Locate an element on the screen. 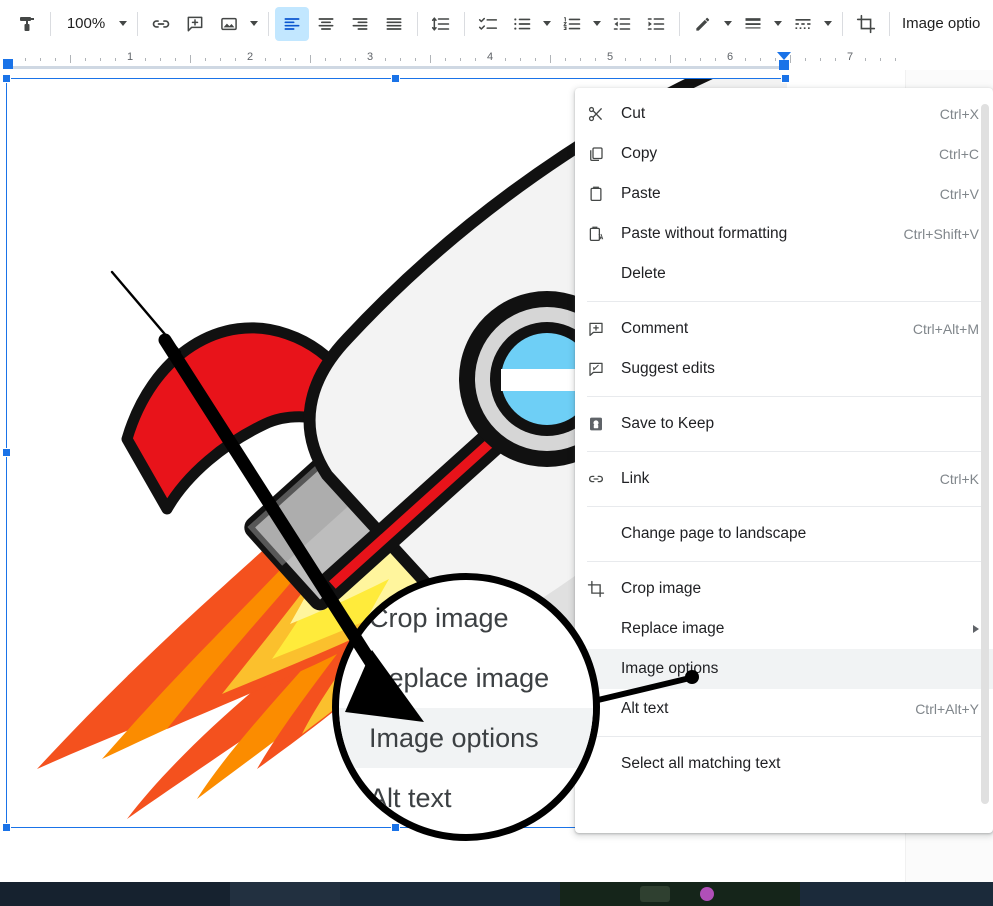  taskbar-app-icon is located at coordinates (707, 894).